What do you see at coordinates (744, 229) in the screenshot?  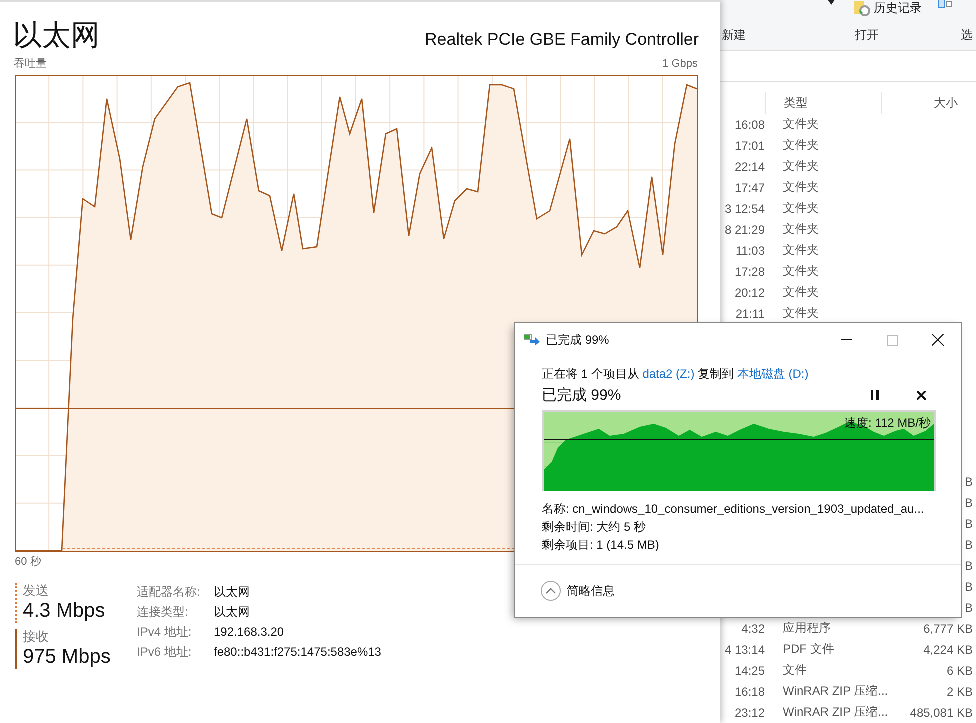 I see `modified-time: 8 21:29` at bounding box center [744, 229].